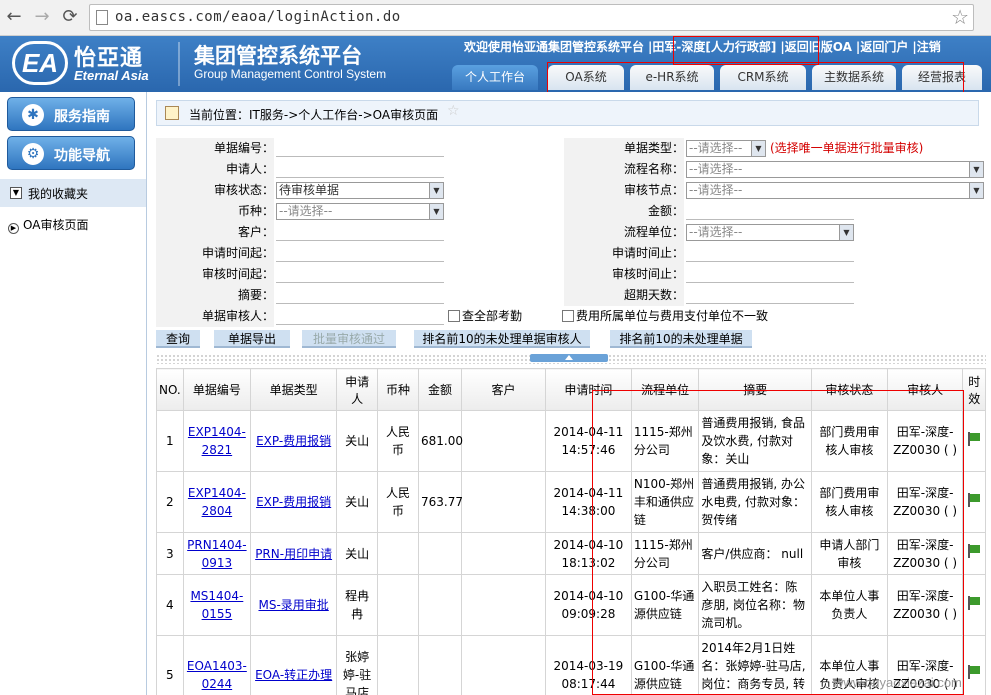  Describe the element at coordinates (71, 153) in the screenshot. I see `function-nav-button: ⚙ 功能导航` at that location.